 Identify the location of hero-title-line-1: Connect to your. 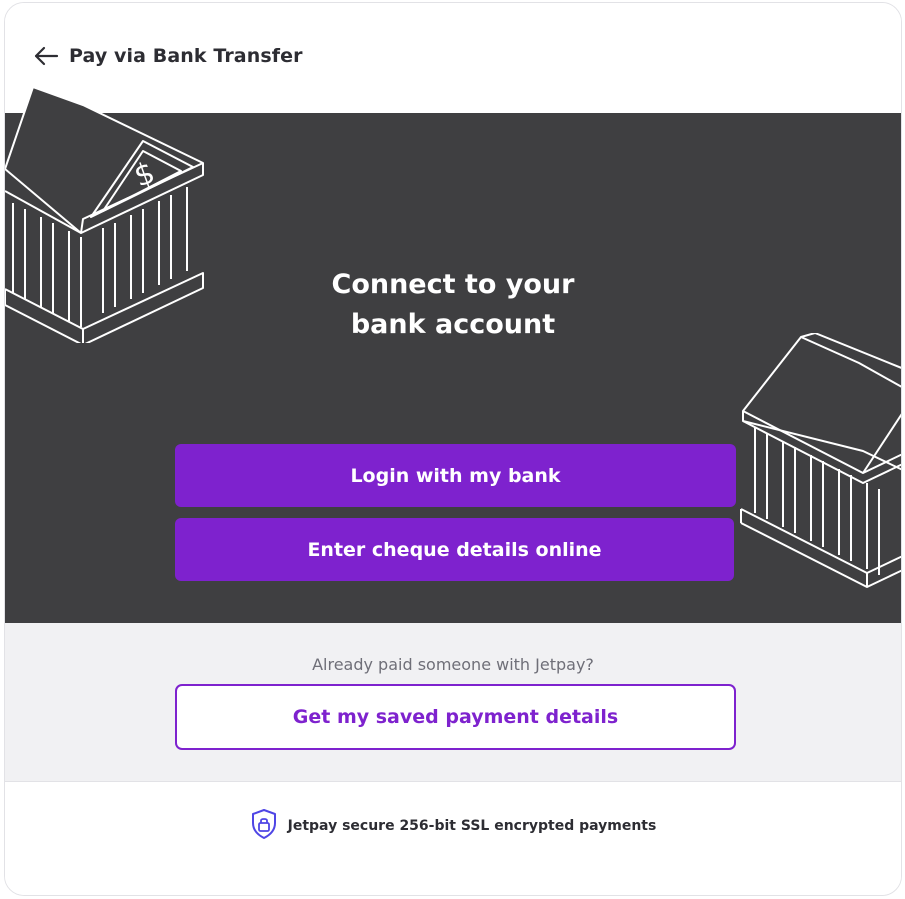
(453, 284).